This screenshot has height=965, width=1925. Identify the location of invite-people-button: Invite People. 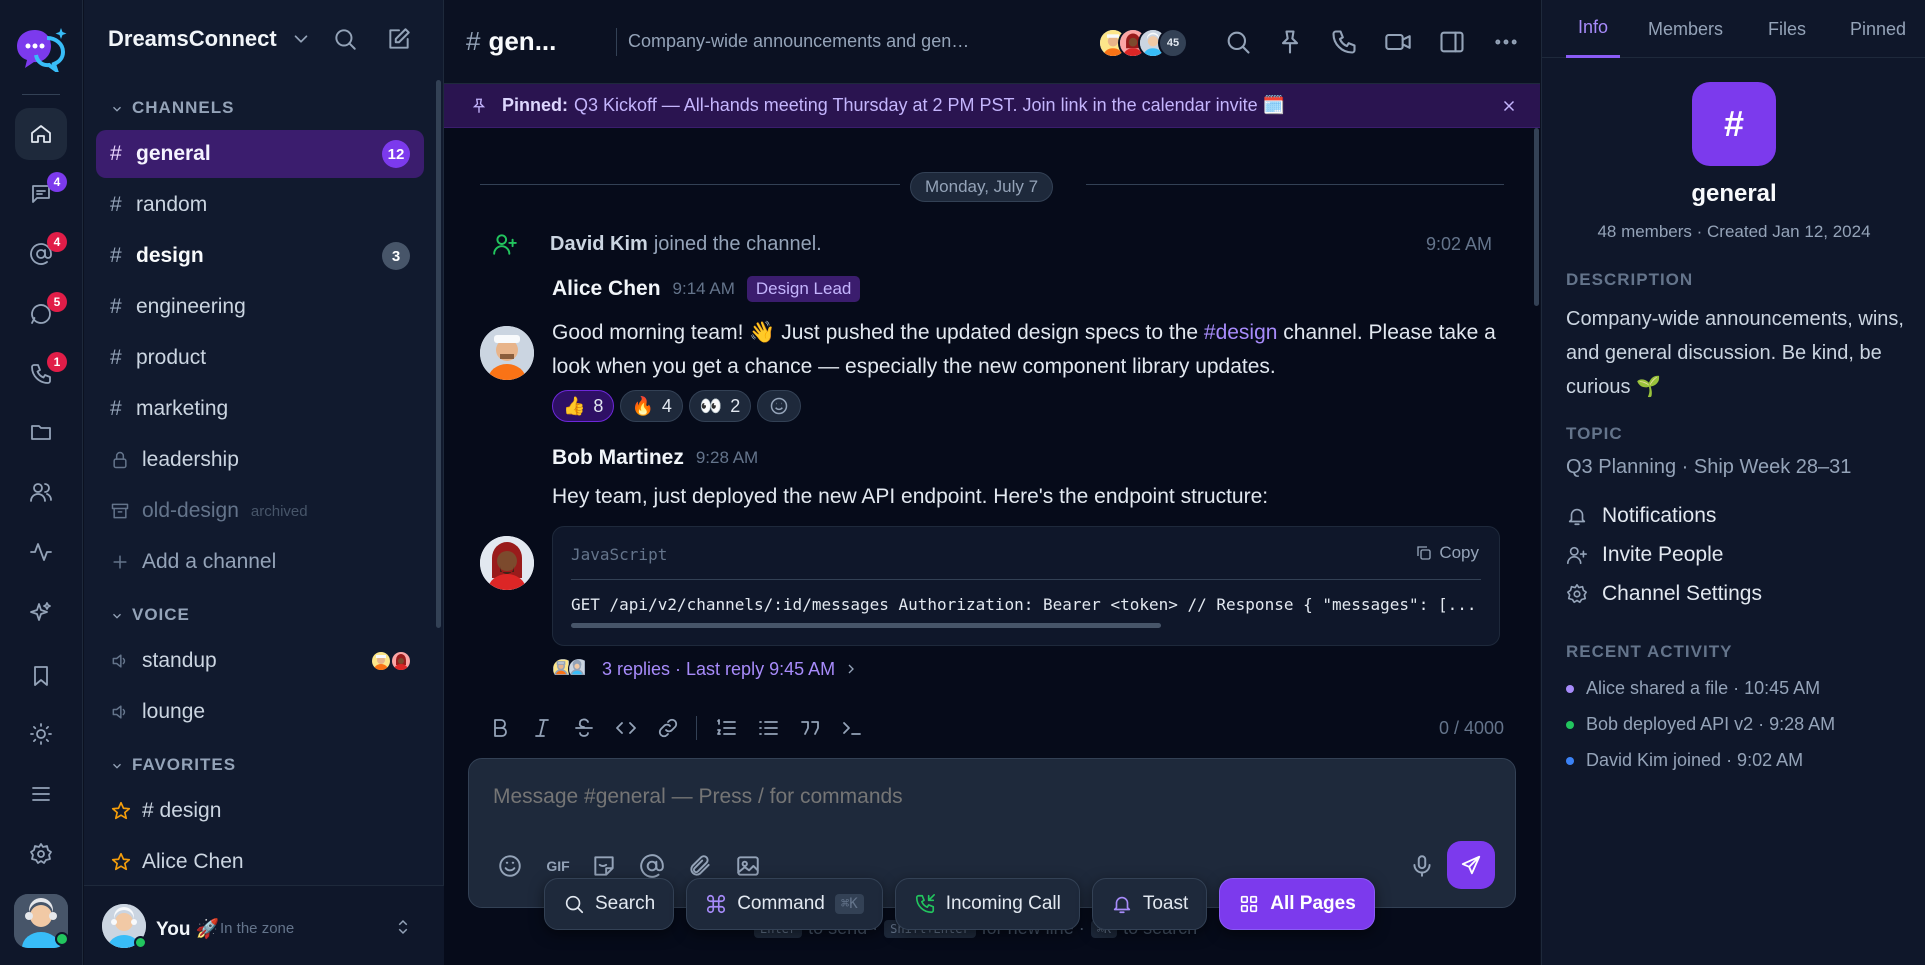
(1644, 555).